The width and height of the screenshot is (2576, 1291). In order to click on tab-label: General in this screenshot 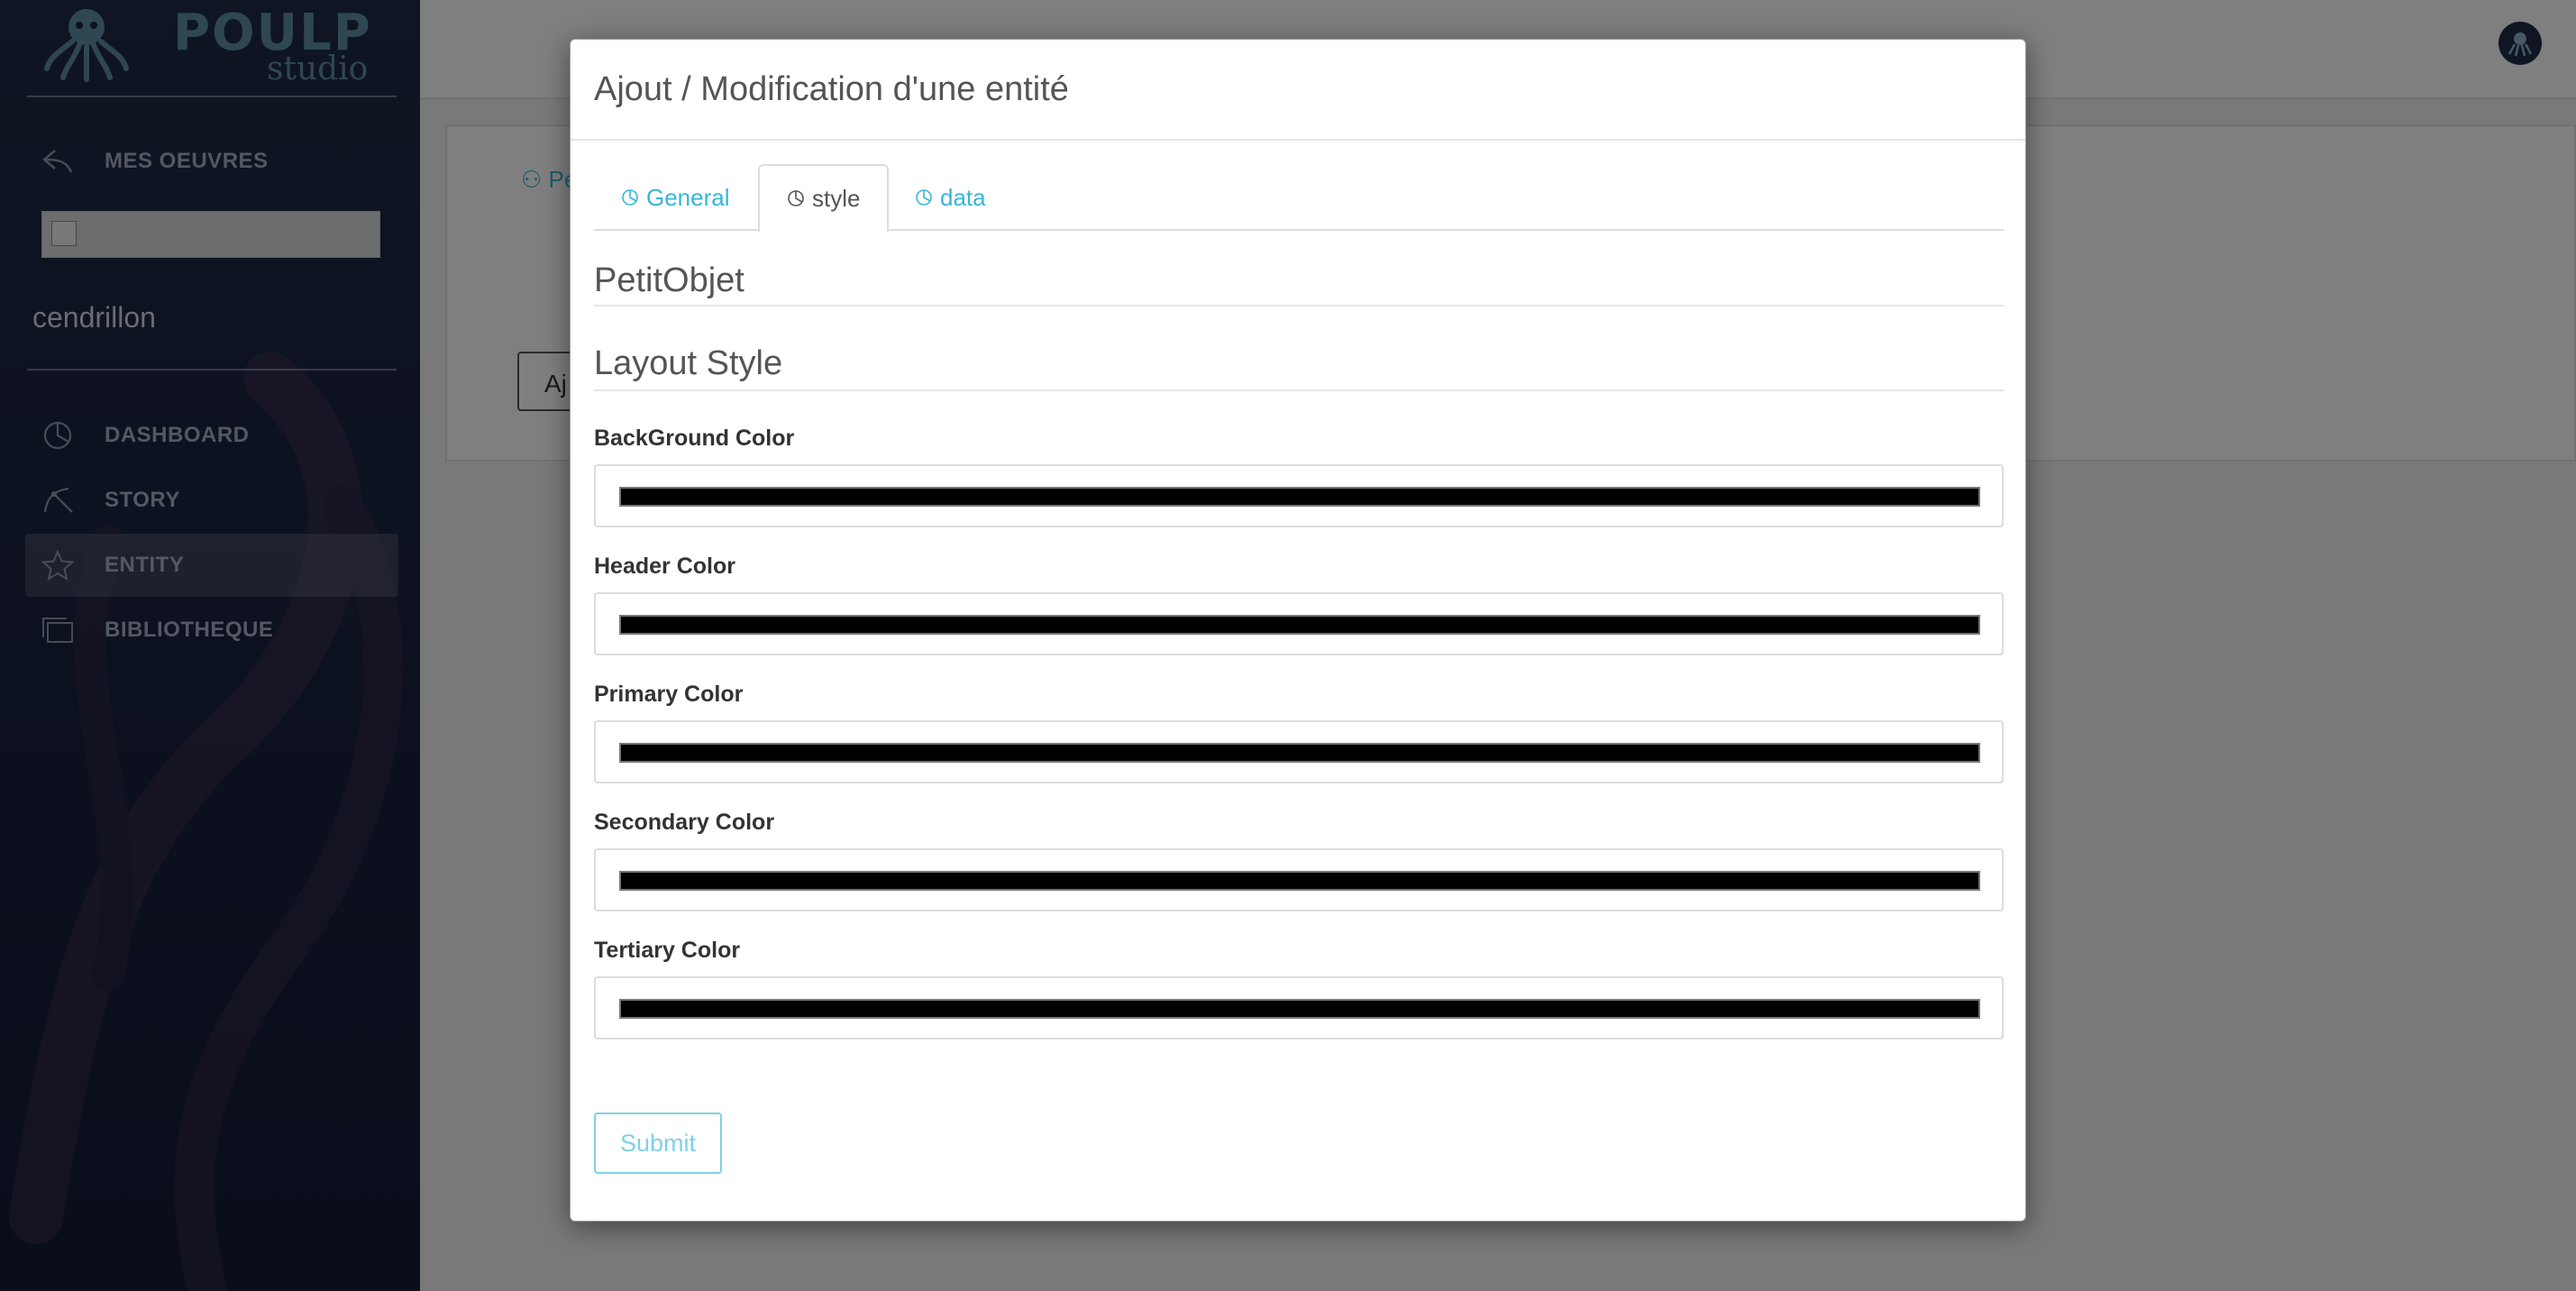, I will do `click(688, 197)`.